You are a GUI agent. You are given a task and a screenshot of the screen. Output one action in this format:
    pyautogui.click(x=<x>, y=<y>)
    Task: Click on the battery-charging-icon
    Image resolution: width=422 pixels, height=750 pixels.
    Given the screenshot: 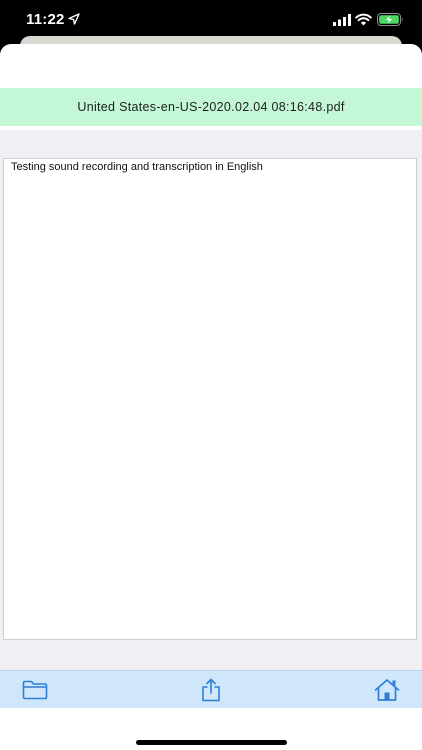 What is the action you would take?
    pyautogui.click(x=390, y=19)
    